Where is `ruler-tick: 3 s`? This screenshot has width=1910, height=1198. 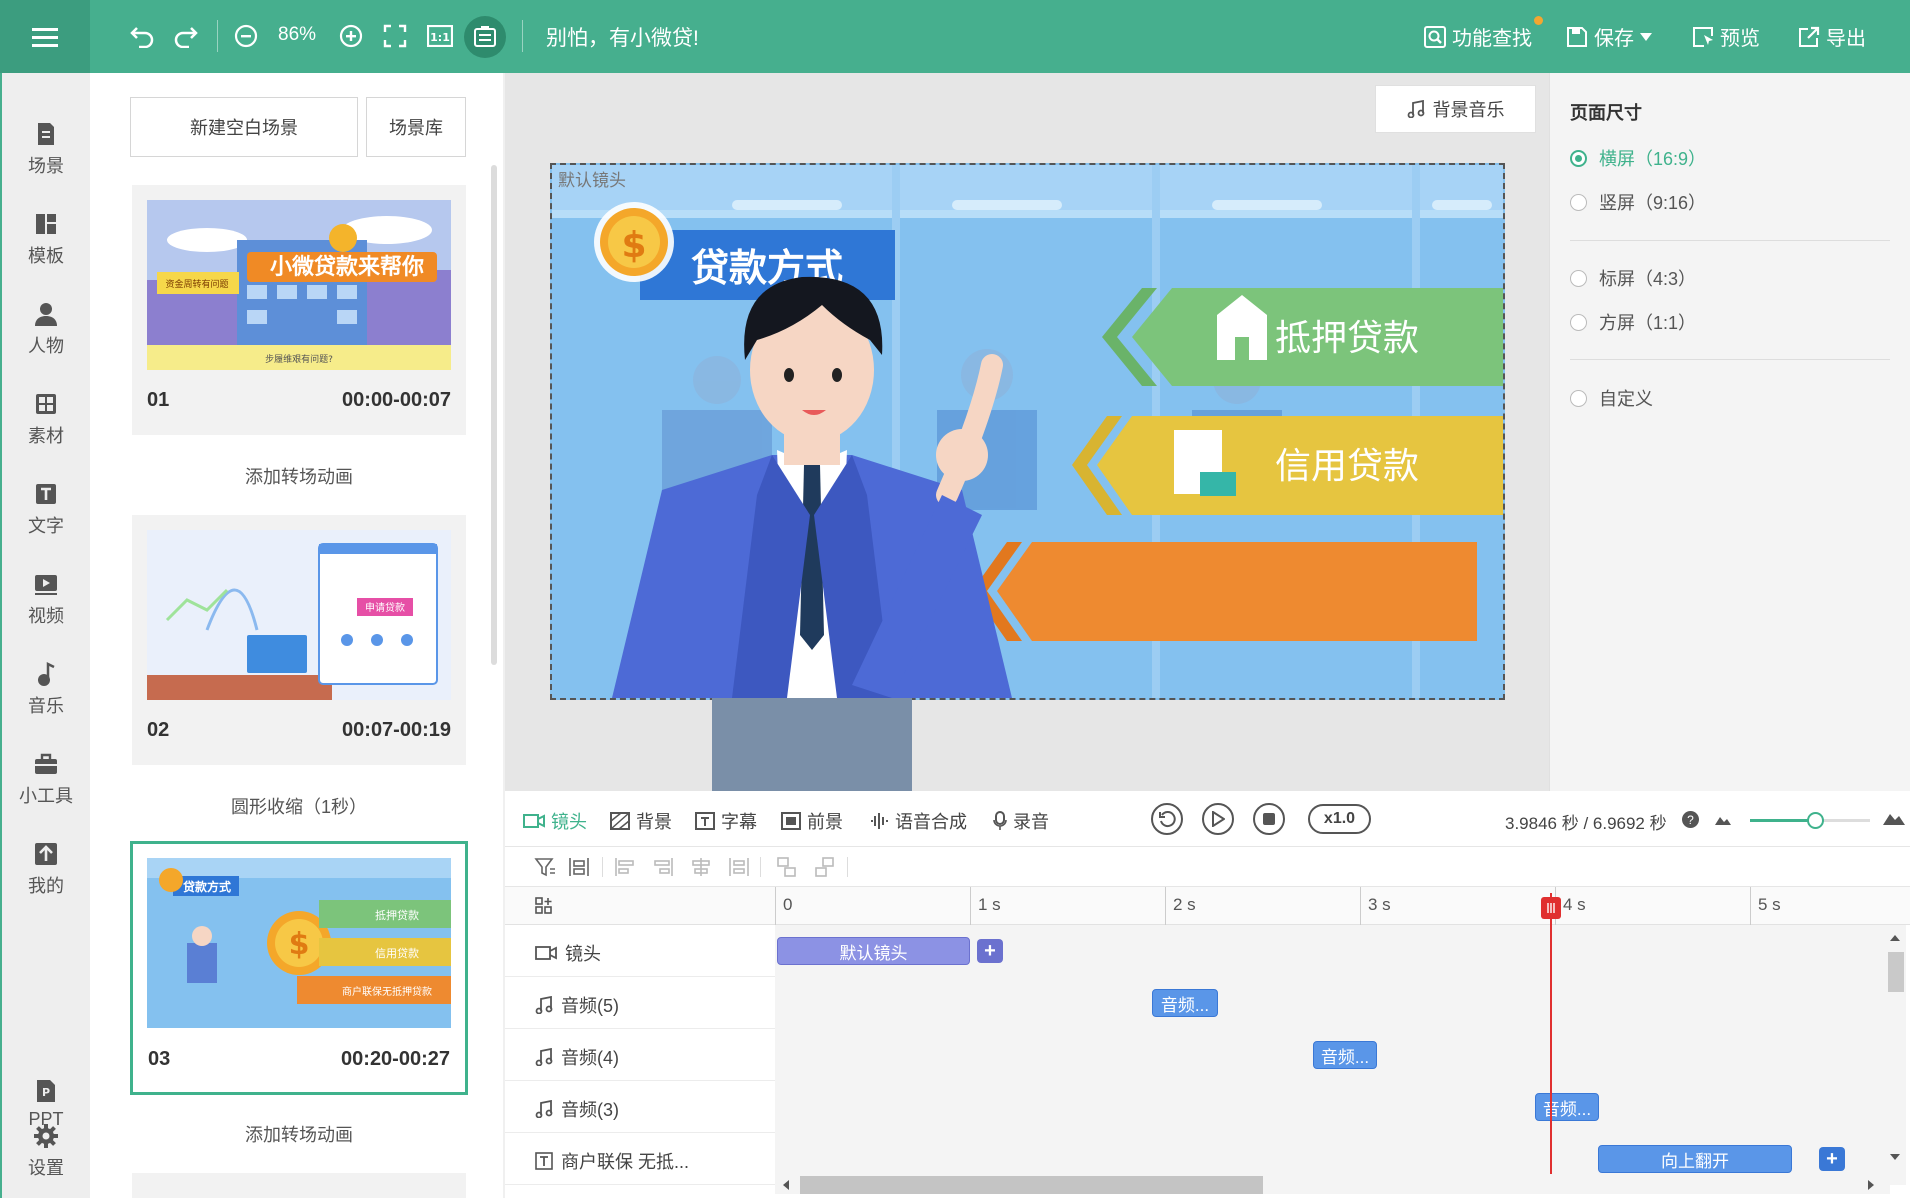 ruler-tick: 3 s is located at coordinates (1379, 904).